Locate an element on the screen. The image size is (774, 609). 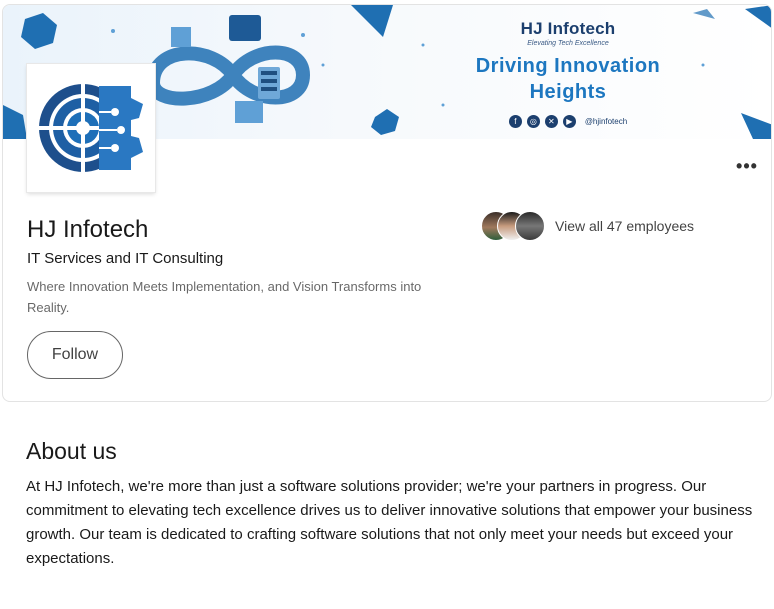
banner-headline-line2: Heights is located at coordinates (568, 92).